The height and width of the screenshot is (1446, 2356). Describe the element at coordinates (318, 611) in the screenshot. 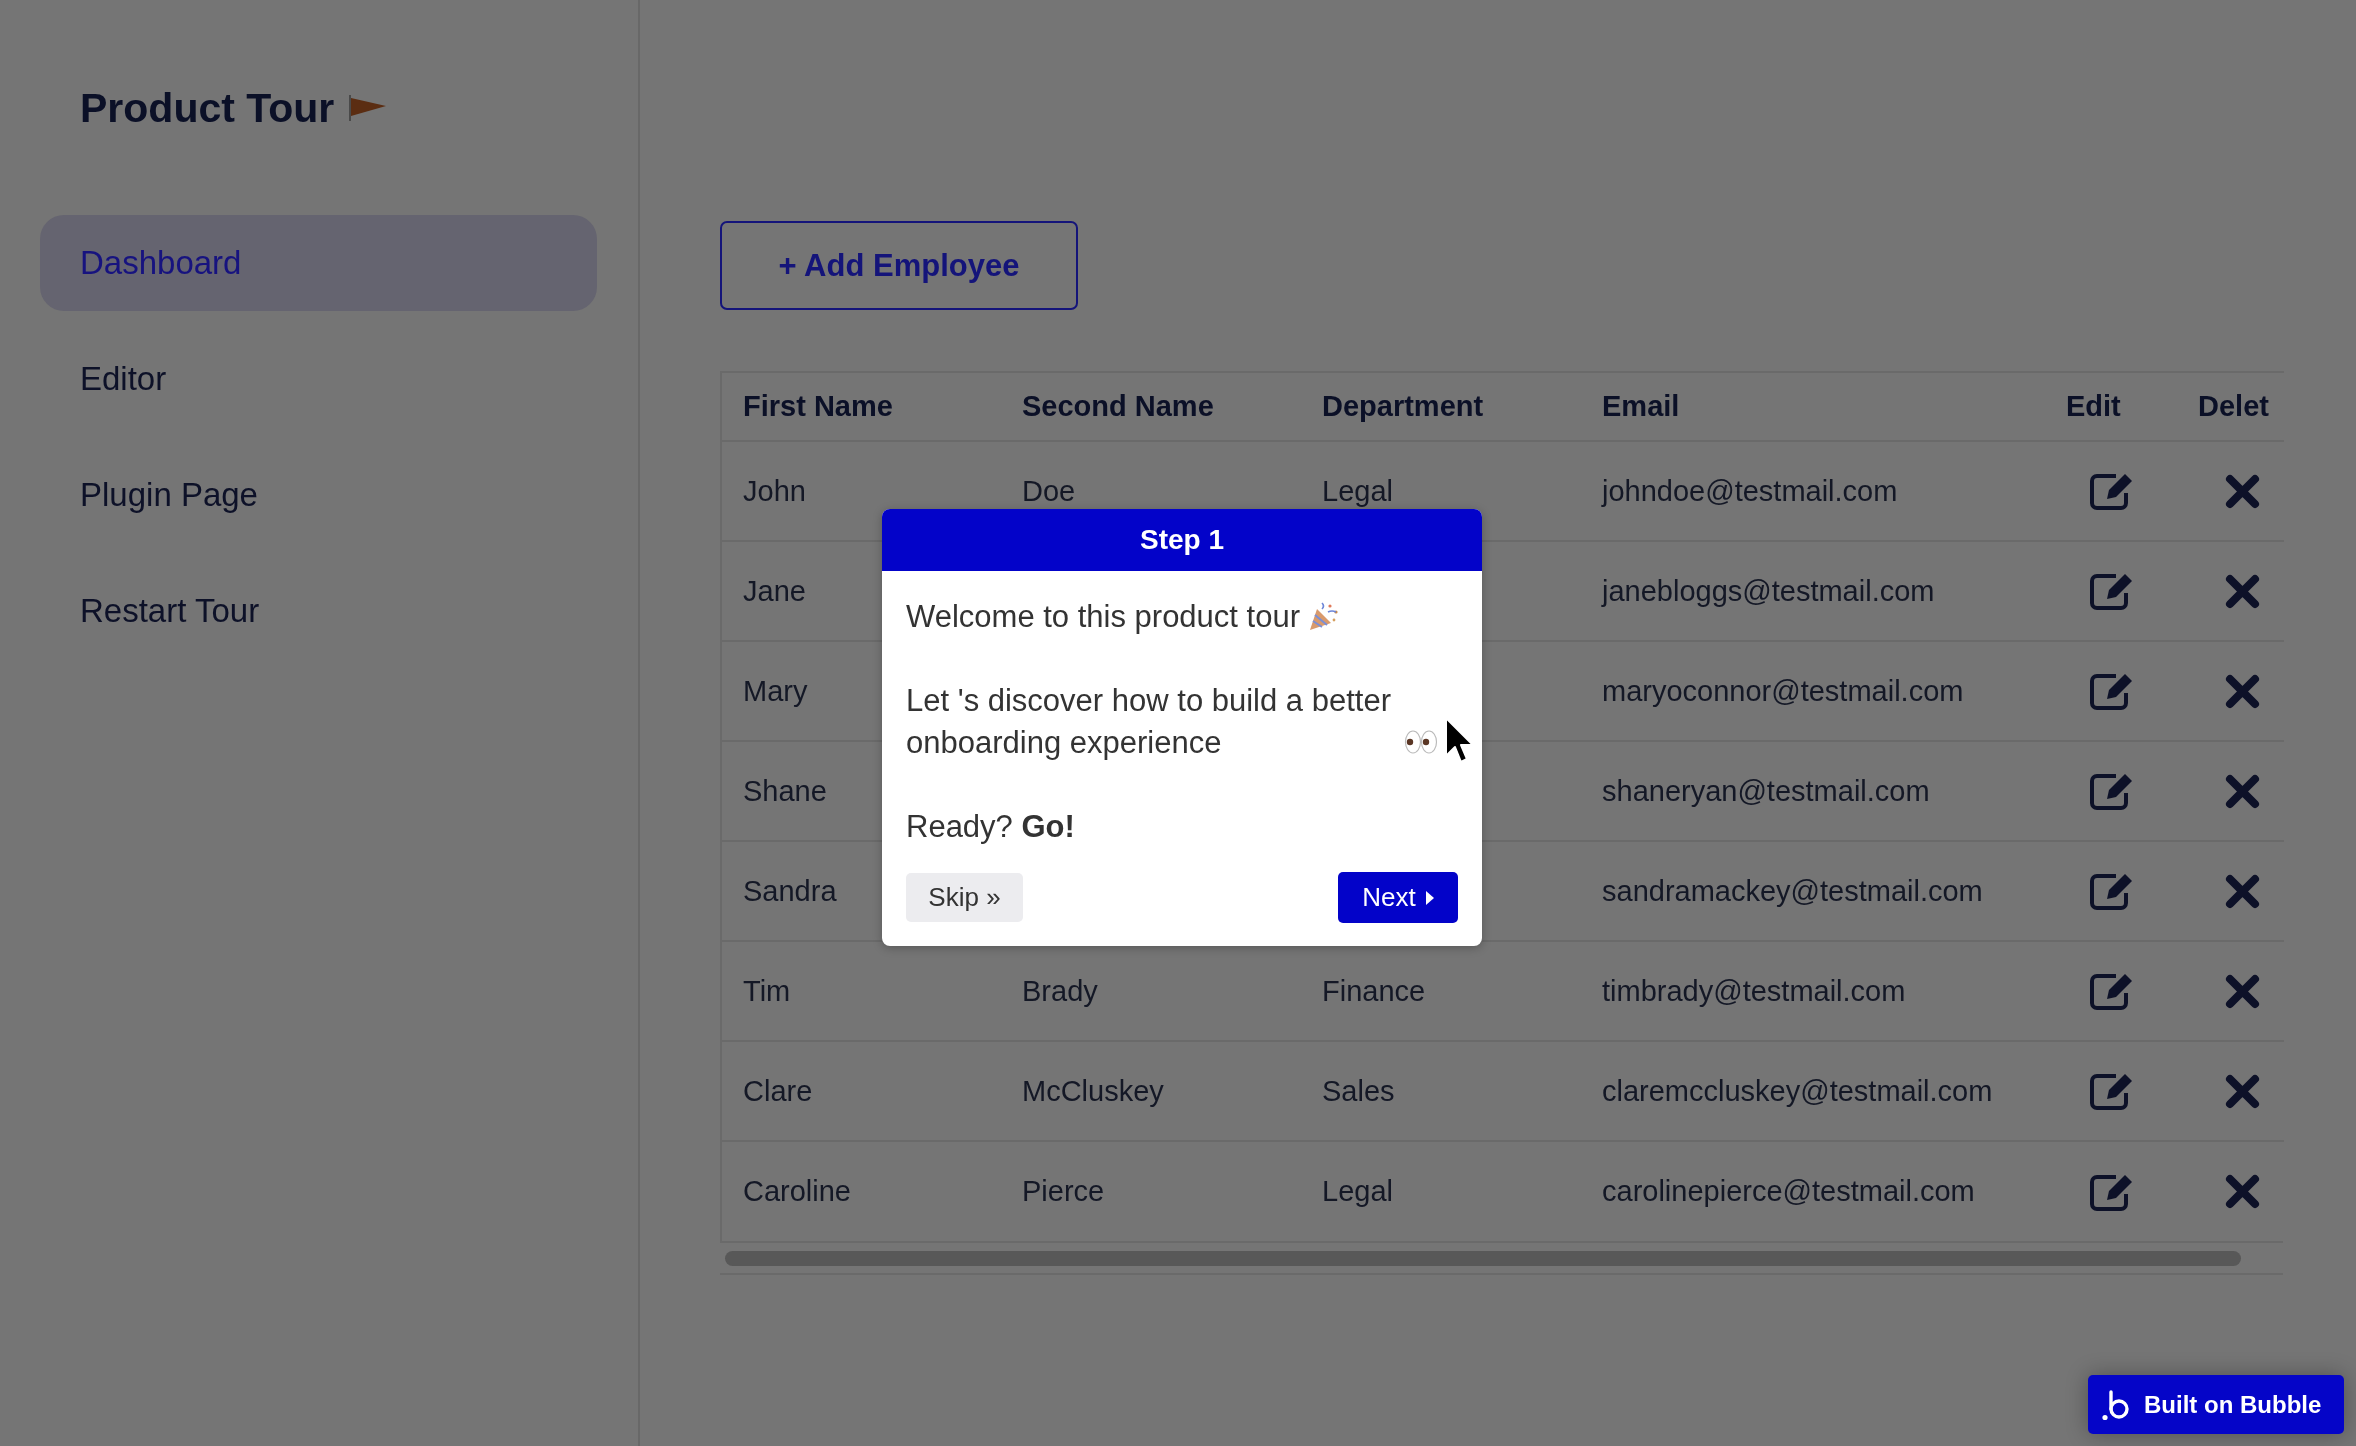

I see `sidebar-item: Restart Tour` at that location.